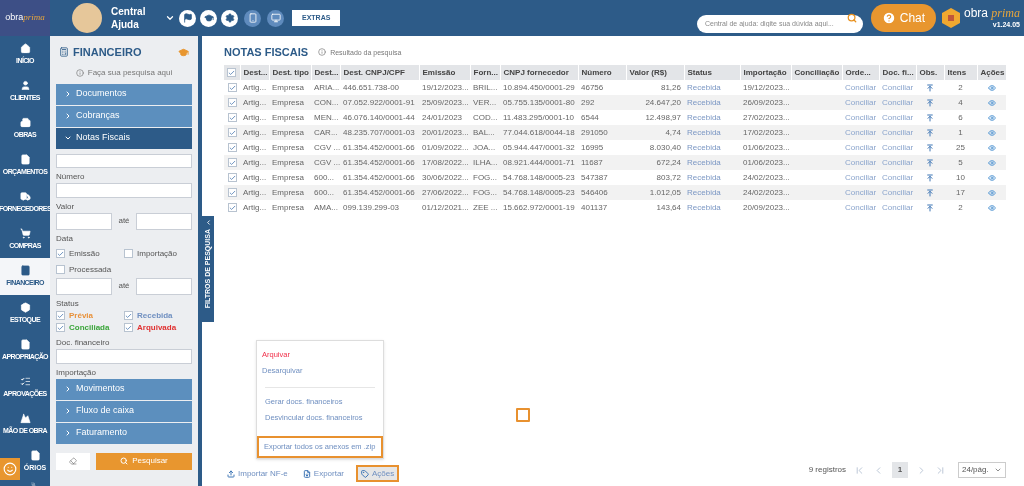 The image size is (1024, 486). What do you see at coordinates (960, 132) in the screenshot?
I see `table-cell: 1` at bounding box center [960, 132].